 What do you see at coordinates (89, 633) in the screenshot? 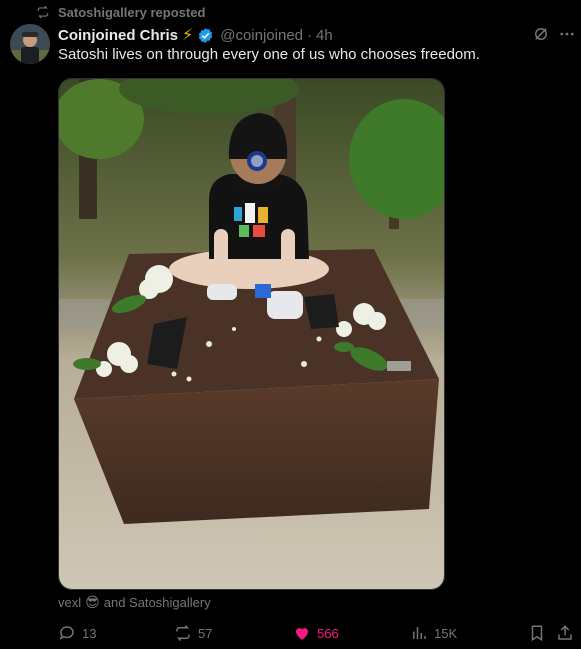
I see `reply-count: 13` at bounding box center [89, 633].